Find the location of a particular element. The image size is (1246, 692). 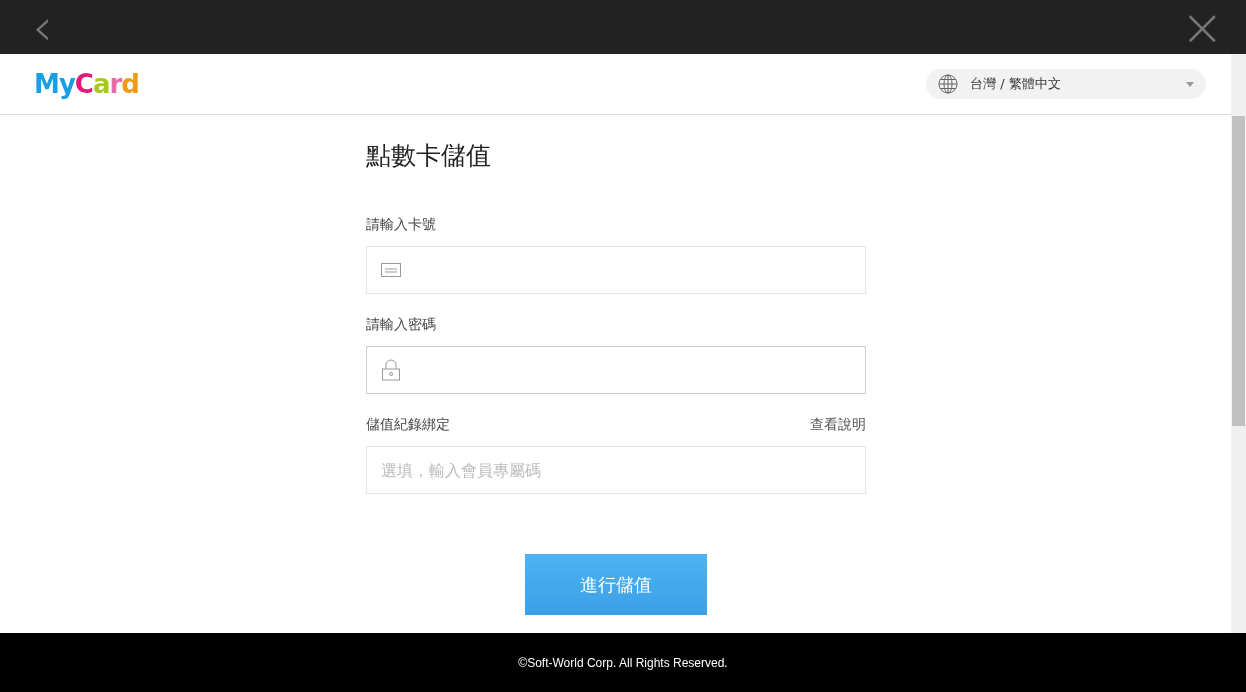

back-button: ‹ is located at coordinates (42, 27).